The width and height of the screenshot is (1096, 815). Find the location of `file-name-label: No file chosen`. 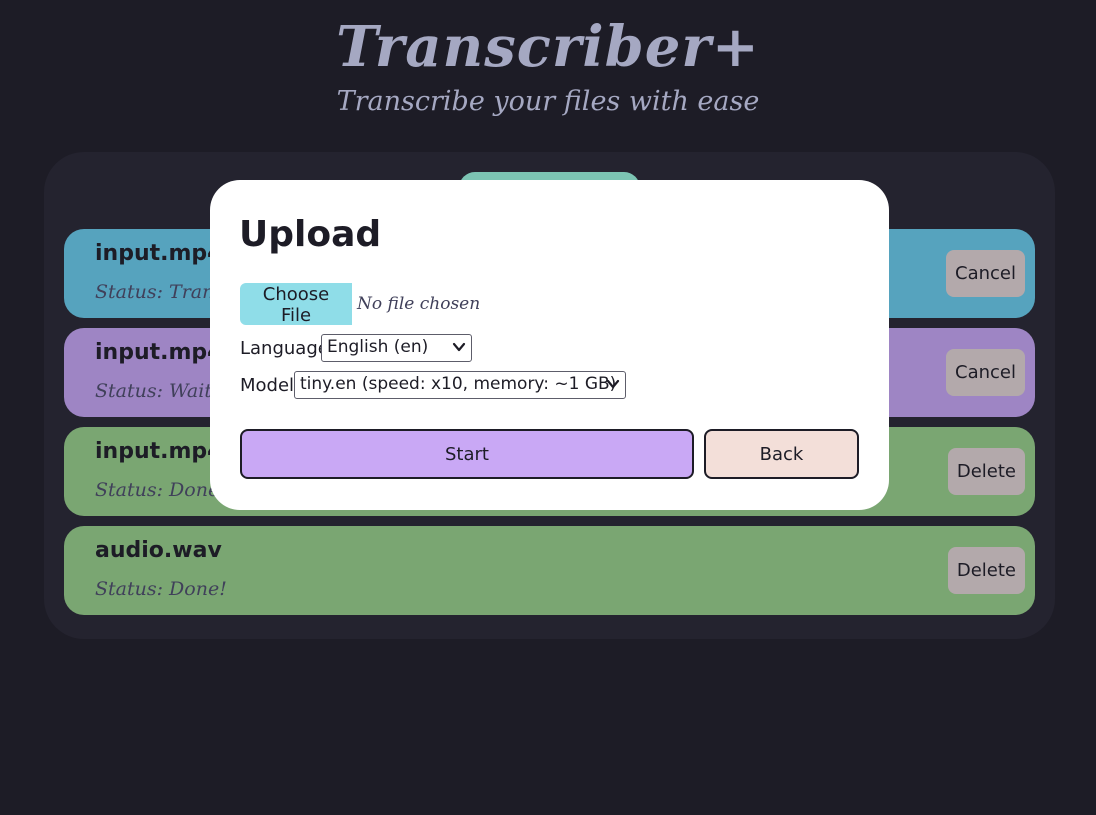

file-name-label: No file chosen is located at coordinates (419, 304).